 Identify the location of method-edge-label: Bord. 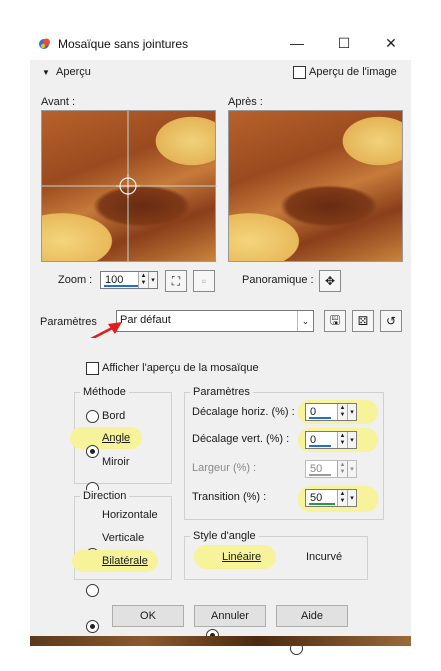
(114, 416).